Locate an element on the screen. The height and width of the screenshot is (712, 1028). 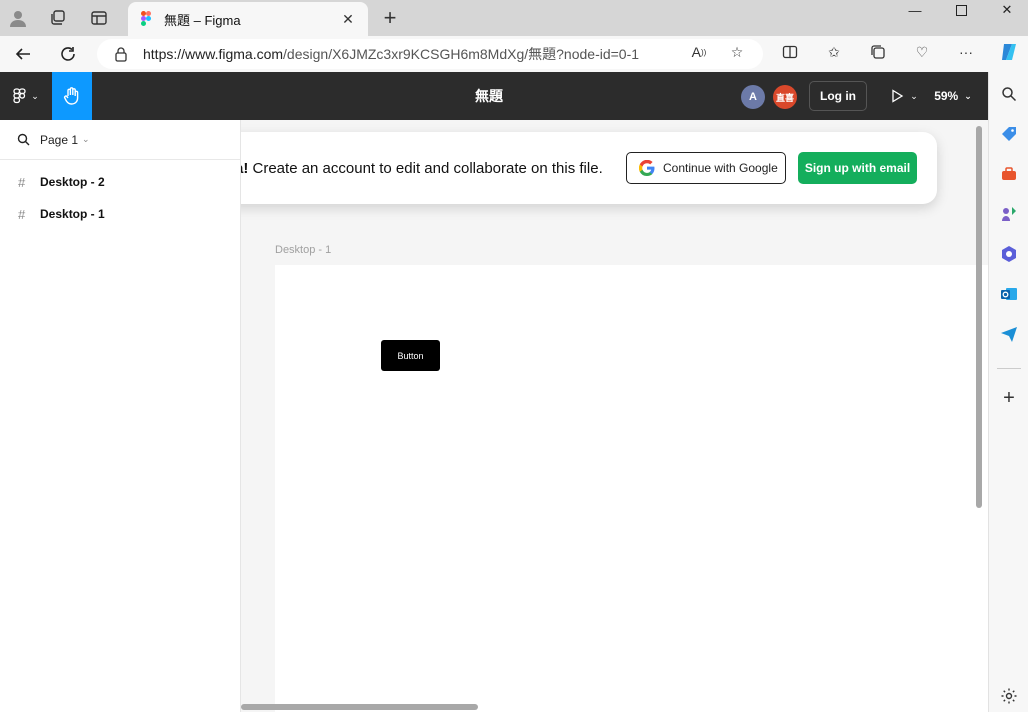
sidebar-divider is located at coordinates (1009, 368).